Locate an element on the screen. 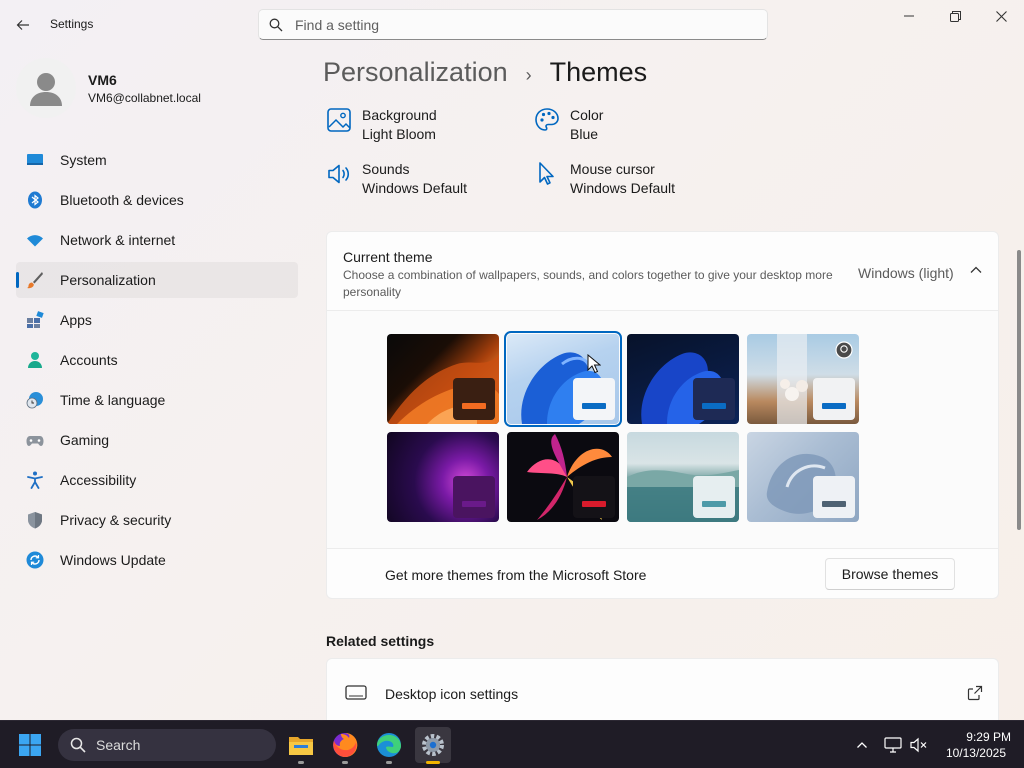 This screenshot has height=768, width=1024. sidebar-item-accessibility: Accessibility is located at coordinates (157, 480).